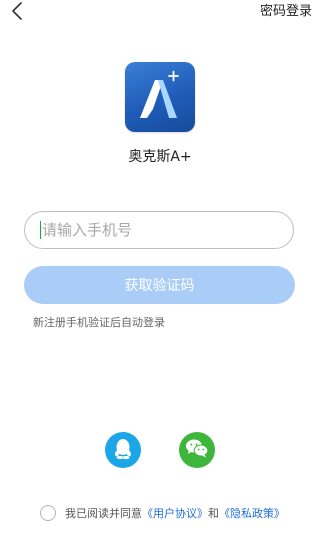  Describe the element at coordinates (160, 157) in the screenshot. I see `app-name: 奥克斯A+` at that location.